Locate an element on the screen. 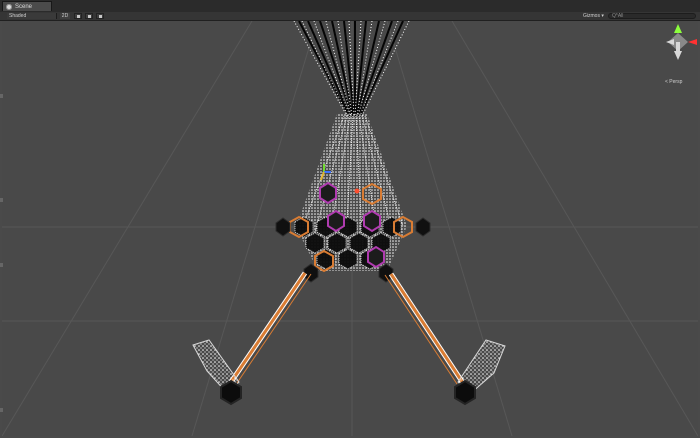  2d-toggle-button: 2D is located at coordinates (65, 16).